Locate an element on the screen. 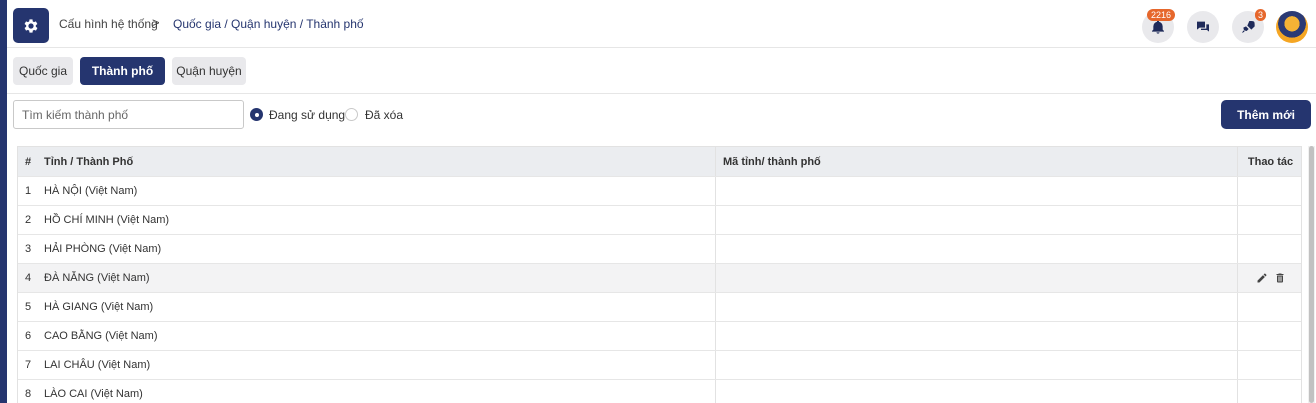 This screenshot has height=403, width=1316. row-index: 1 is located at coordinates (28, 191).